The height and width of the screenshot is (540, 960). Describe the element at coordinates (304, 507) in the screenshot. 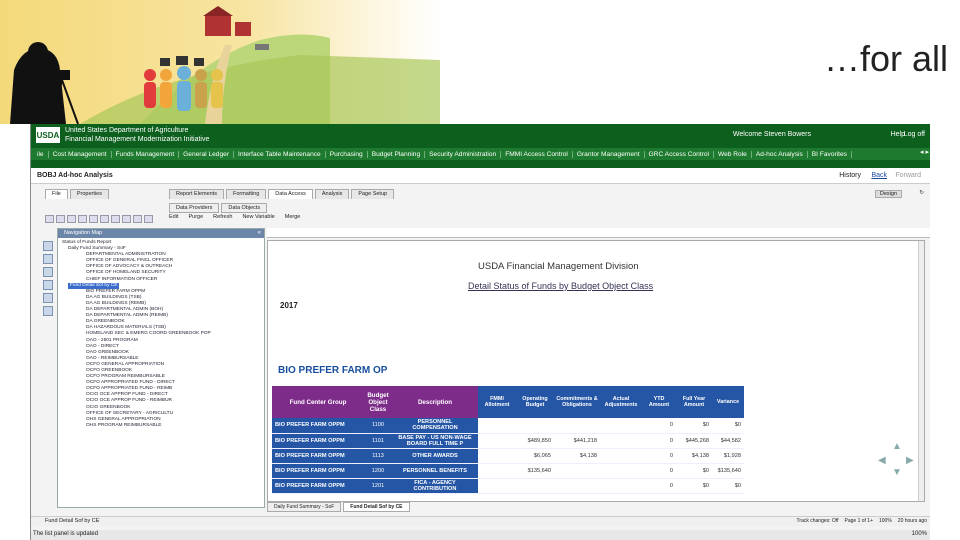

I see `report-tab-daily-summary: Daily Fund Summary - SoF` at that location.